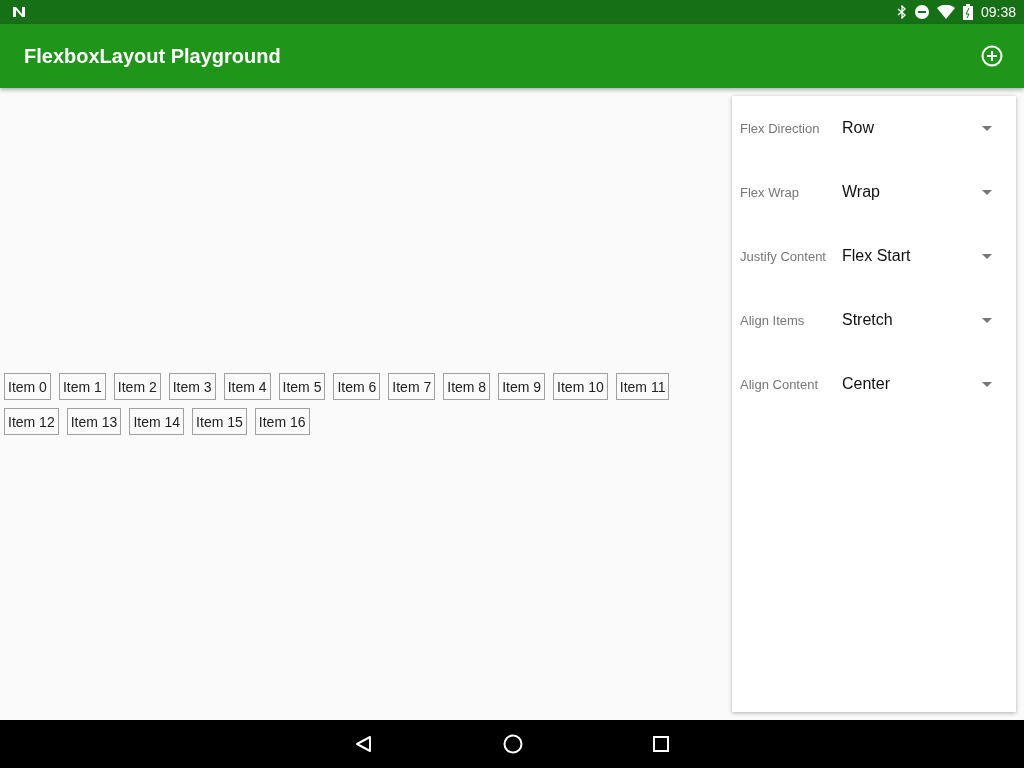 The image size is (1024, 768). Describe the element at coordinates (27, 386) in the screenshot. I see `flex-item: Item 0` at that location.